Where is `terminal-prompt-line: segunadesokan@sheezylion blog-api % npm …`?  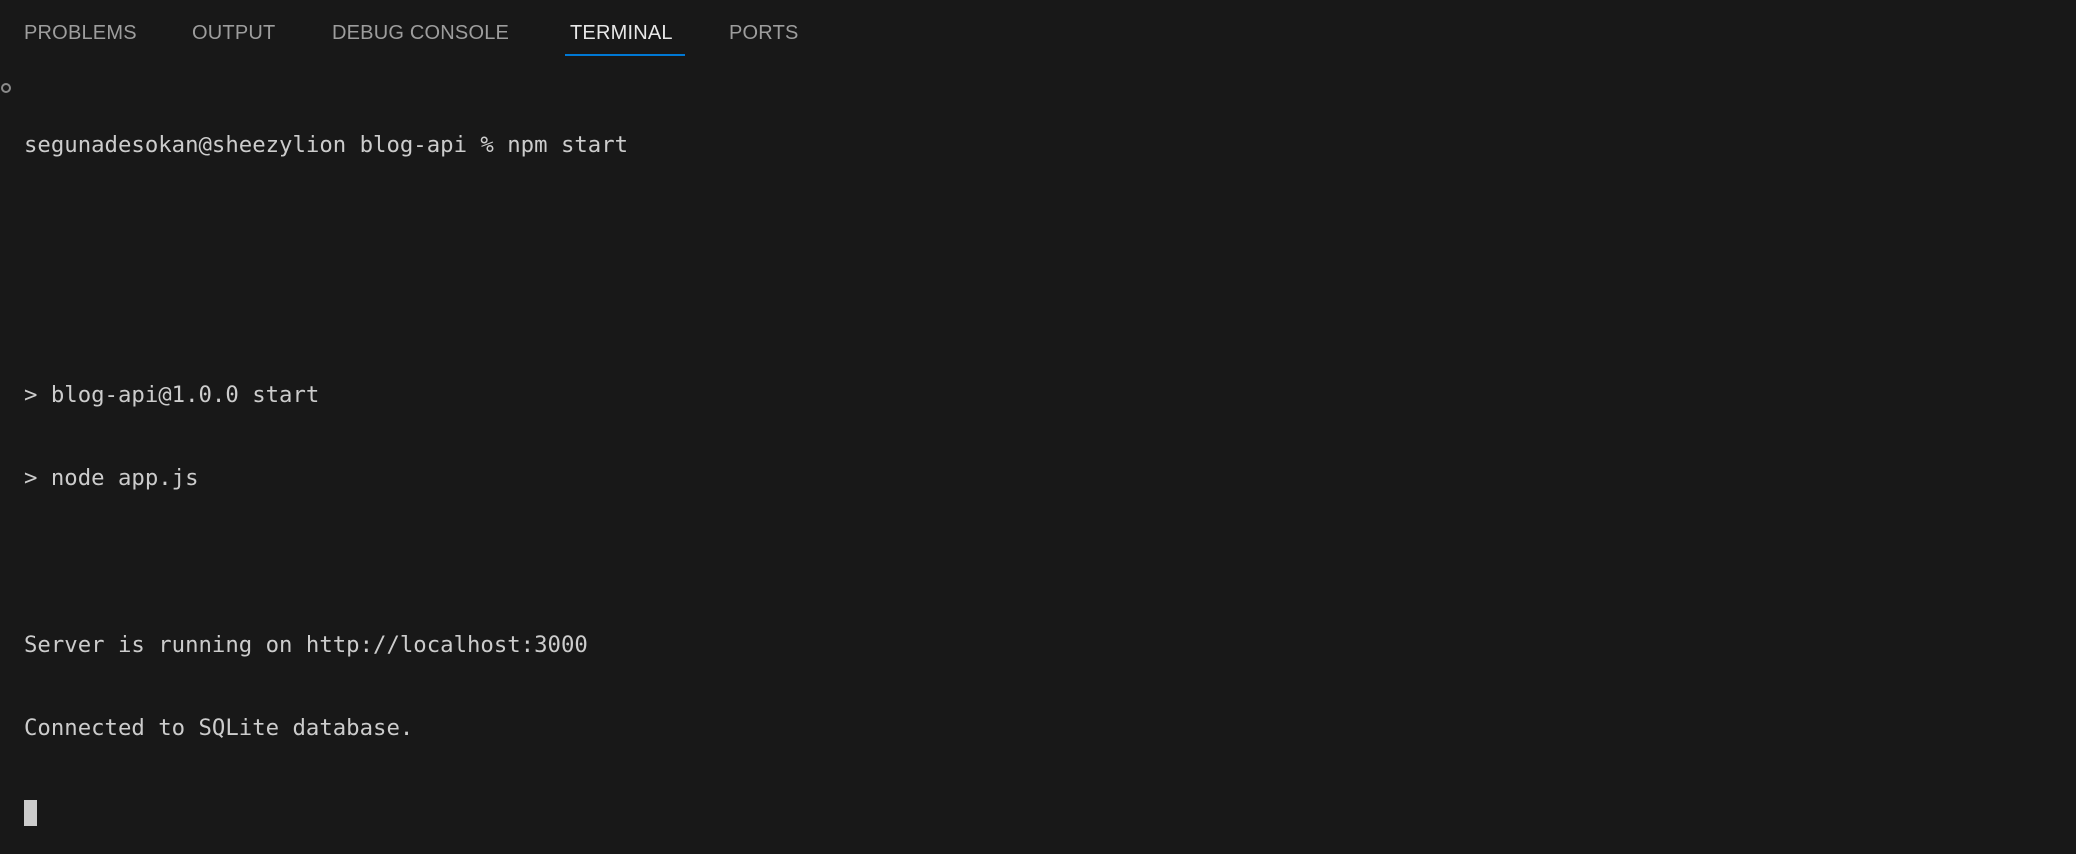
terminal-prompt-line: segunadesokan@sheezylion blog-api % npm … is located at coordinates (326, 144).